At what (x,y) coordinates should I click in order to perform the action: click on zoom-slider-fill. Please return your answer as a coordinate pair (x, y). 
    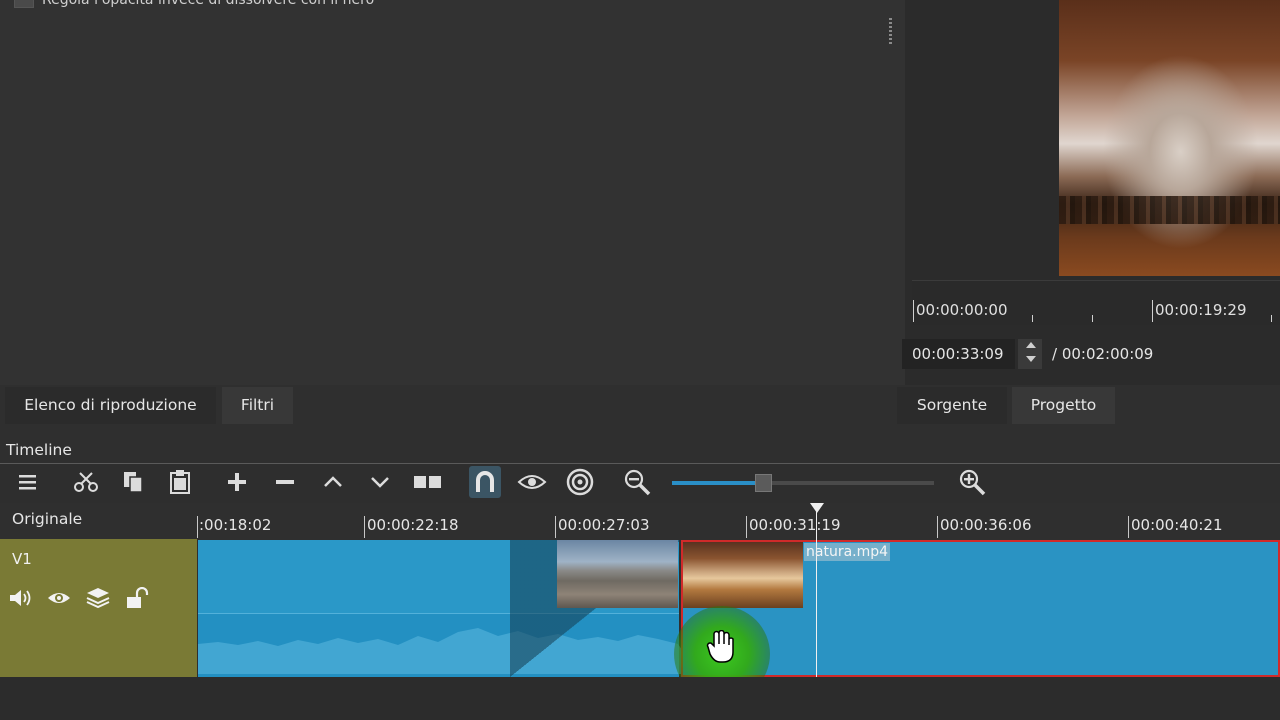
    Looking at the image, I should click on (718, 483).